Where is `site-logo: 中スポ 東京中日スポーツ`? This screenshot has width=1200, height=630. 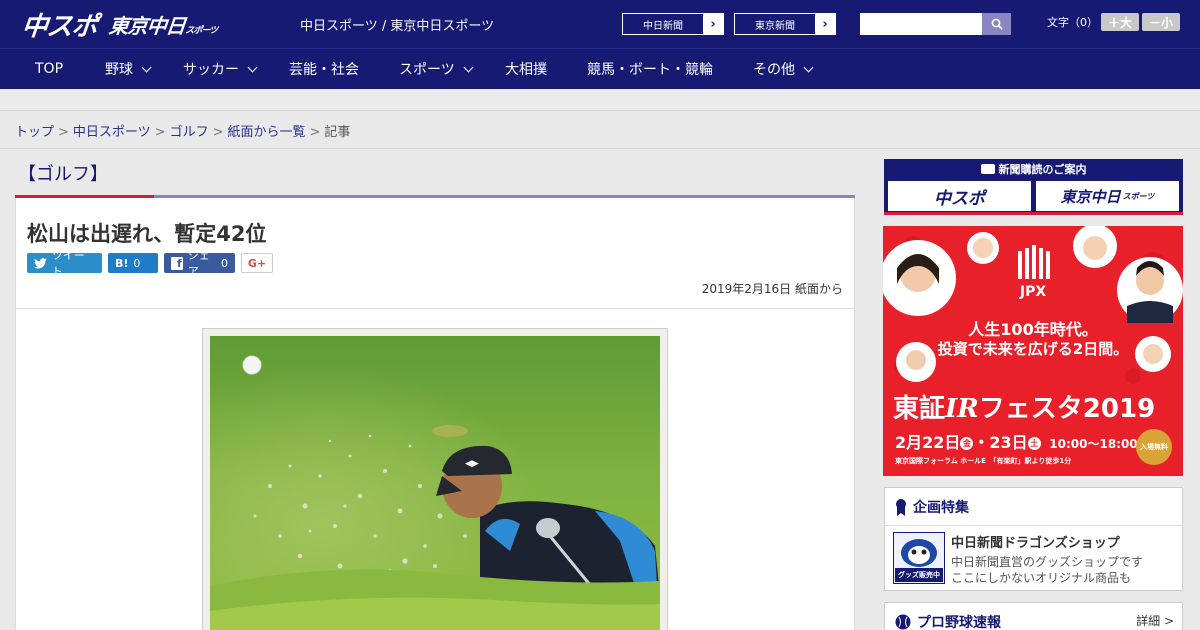 site-logo: 中スポ 東京中日スポーツ is located at coordinates (119, 24).